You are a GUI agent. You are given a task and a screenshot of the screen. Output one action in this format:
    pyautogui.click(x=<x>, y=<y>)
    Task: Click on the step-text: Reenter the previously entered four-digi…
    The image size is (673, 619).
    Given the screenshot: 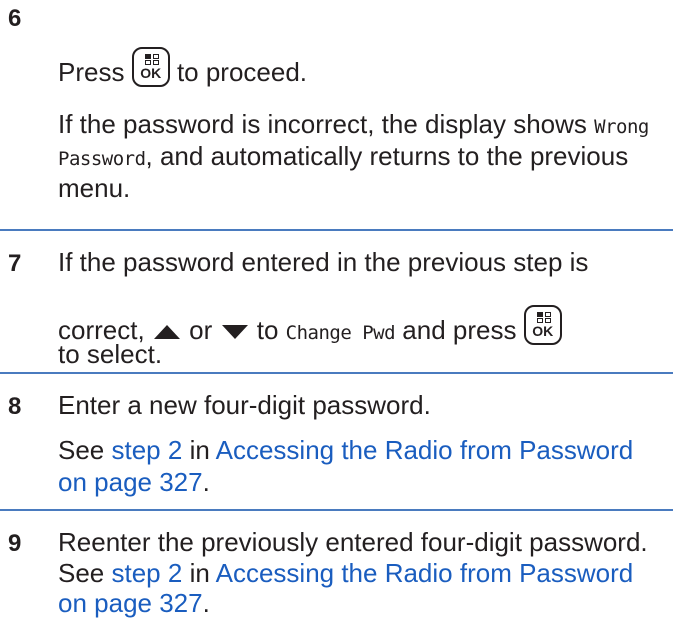 What is the action you would take?
    pyautogui.click(x=353, y=542)
    